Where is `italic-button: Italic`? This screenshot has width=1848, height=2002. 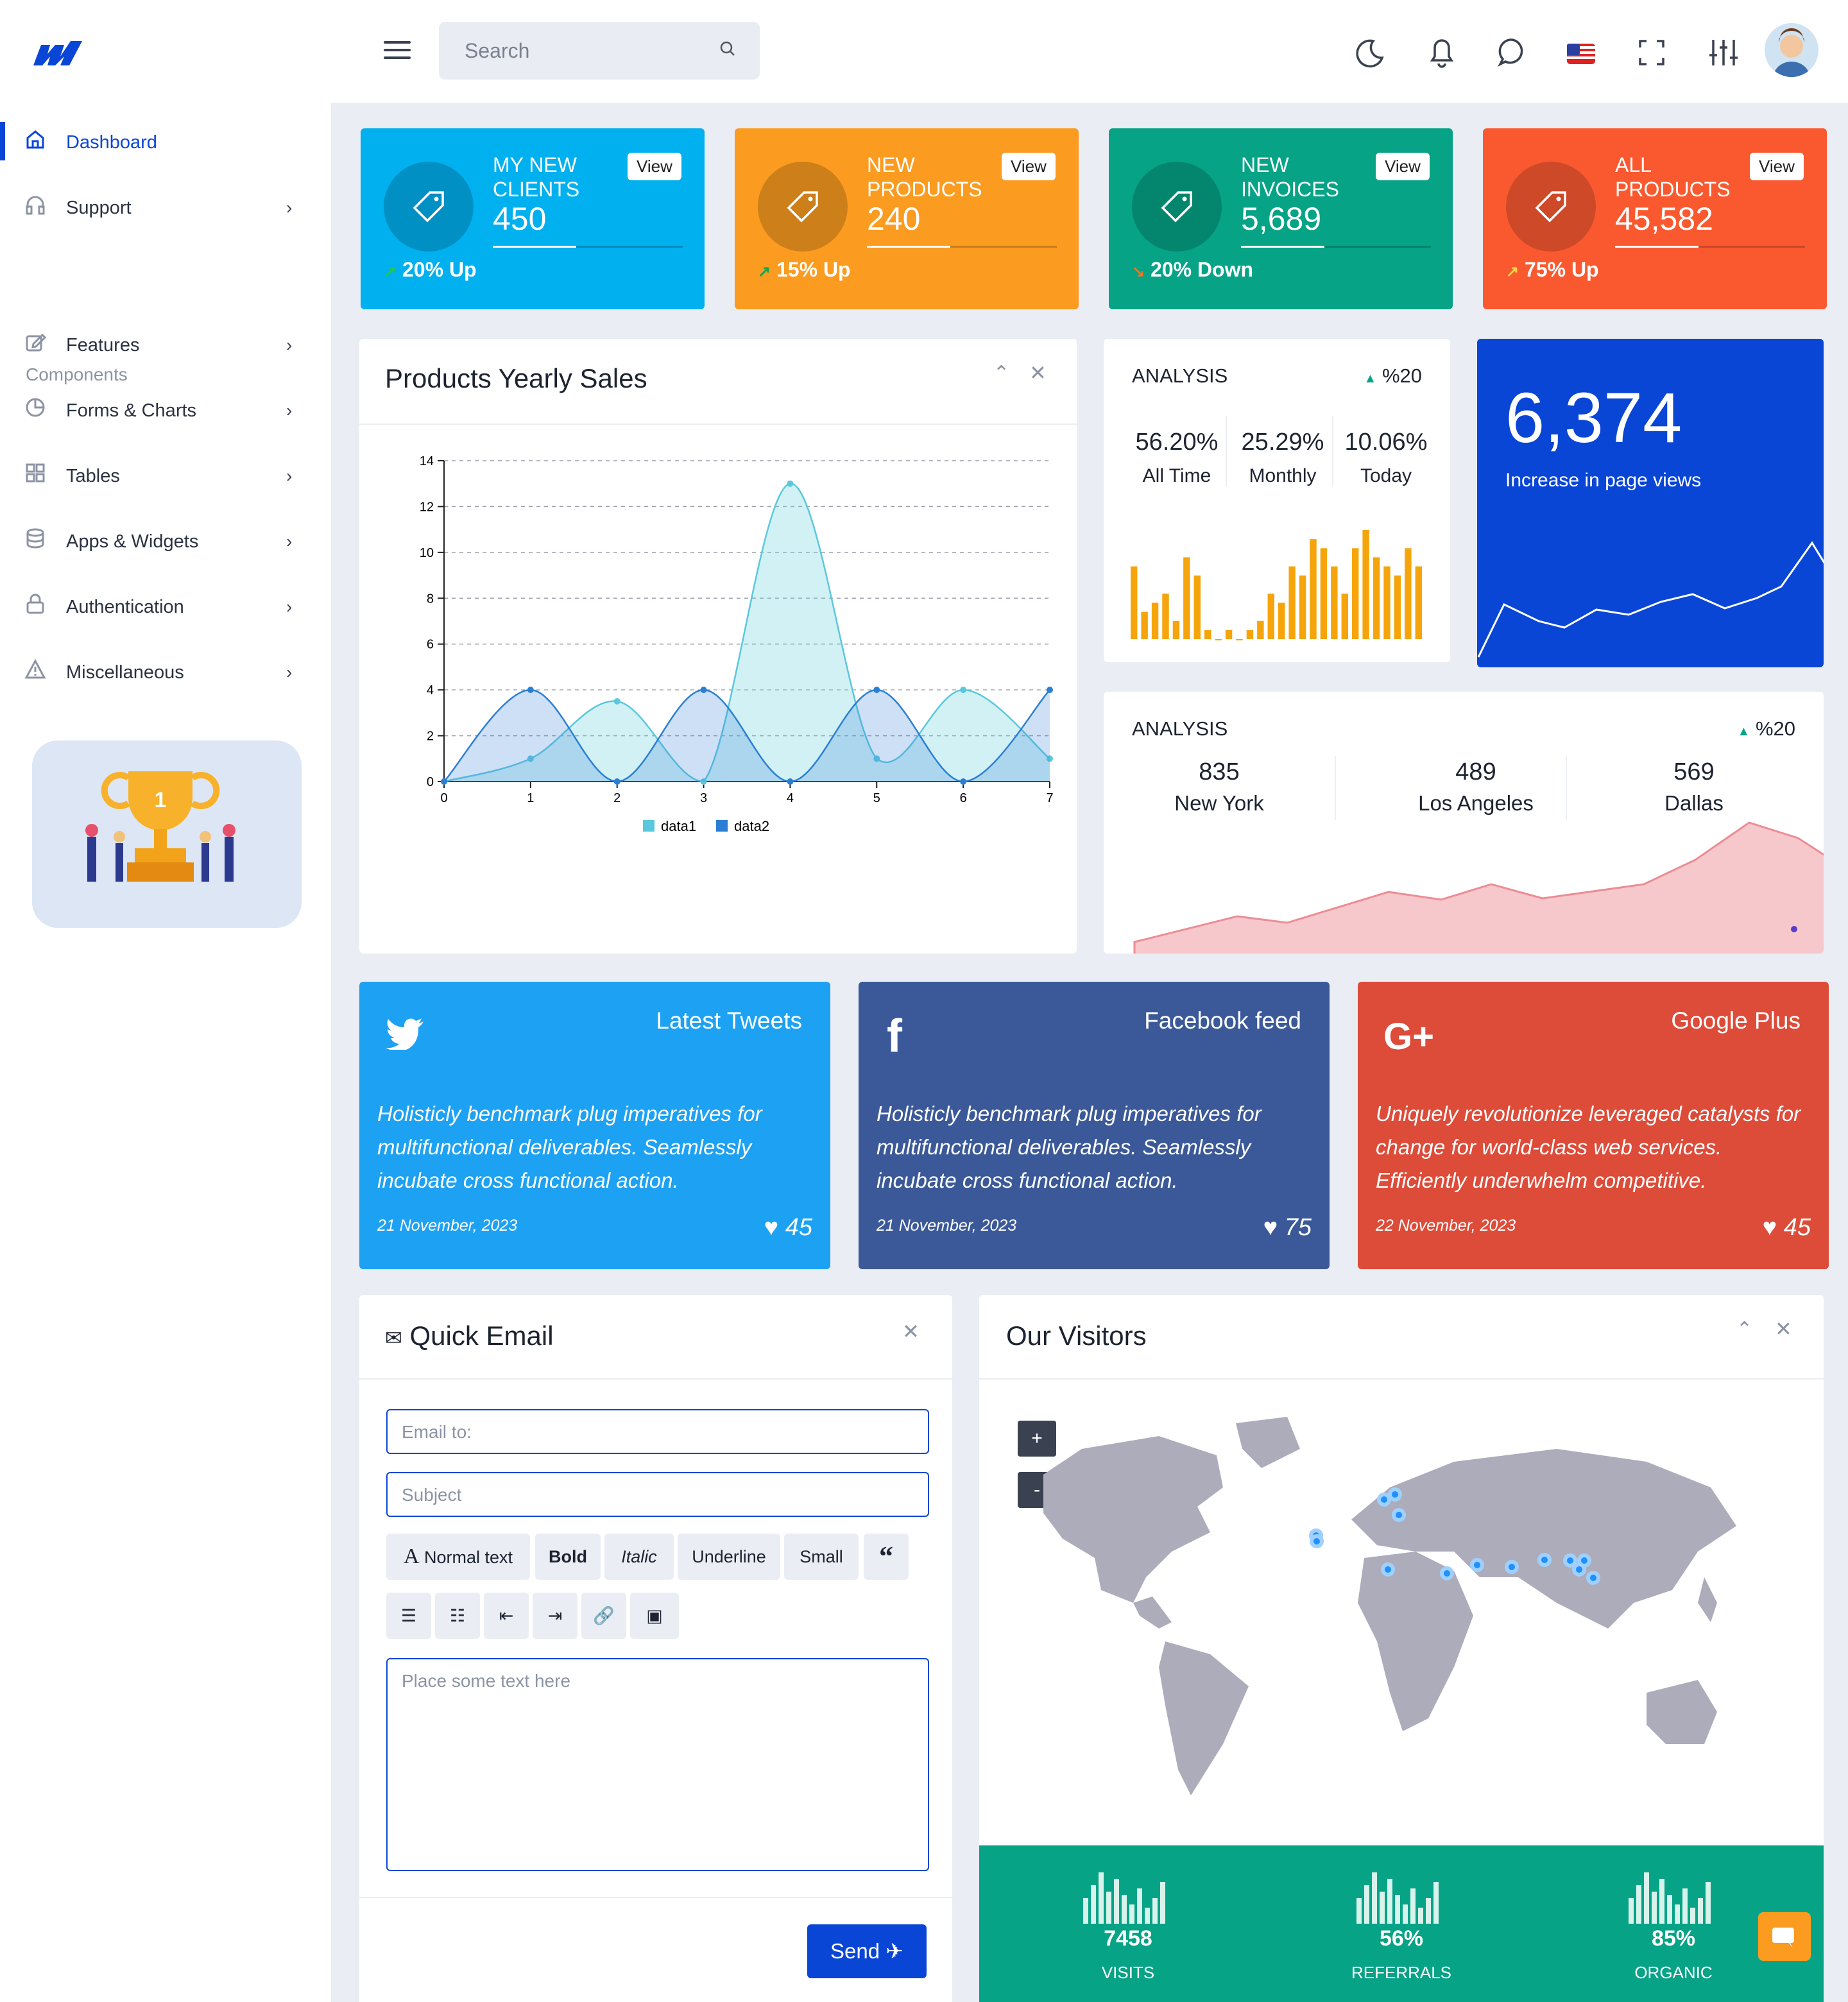 italic-button: Italic is located at coordinates (639, 1557).